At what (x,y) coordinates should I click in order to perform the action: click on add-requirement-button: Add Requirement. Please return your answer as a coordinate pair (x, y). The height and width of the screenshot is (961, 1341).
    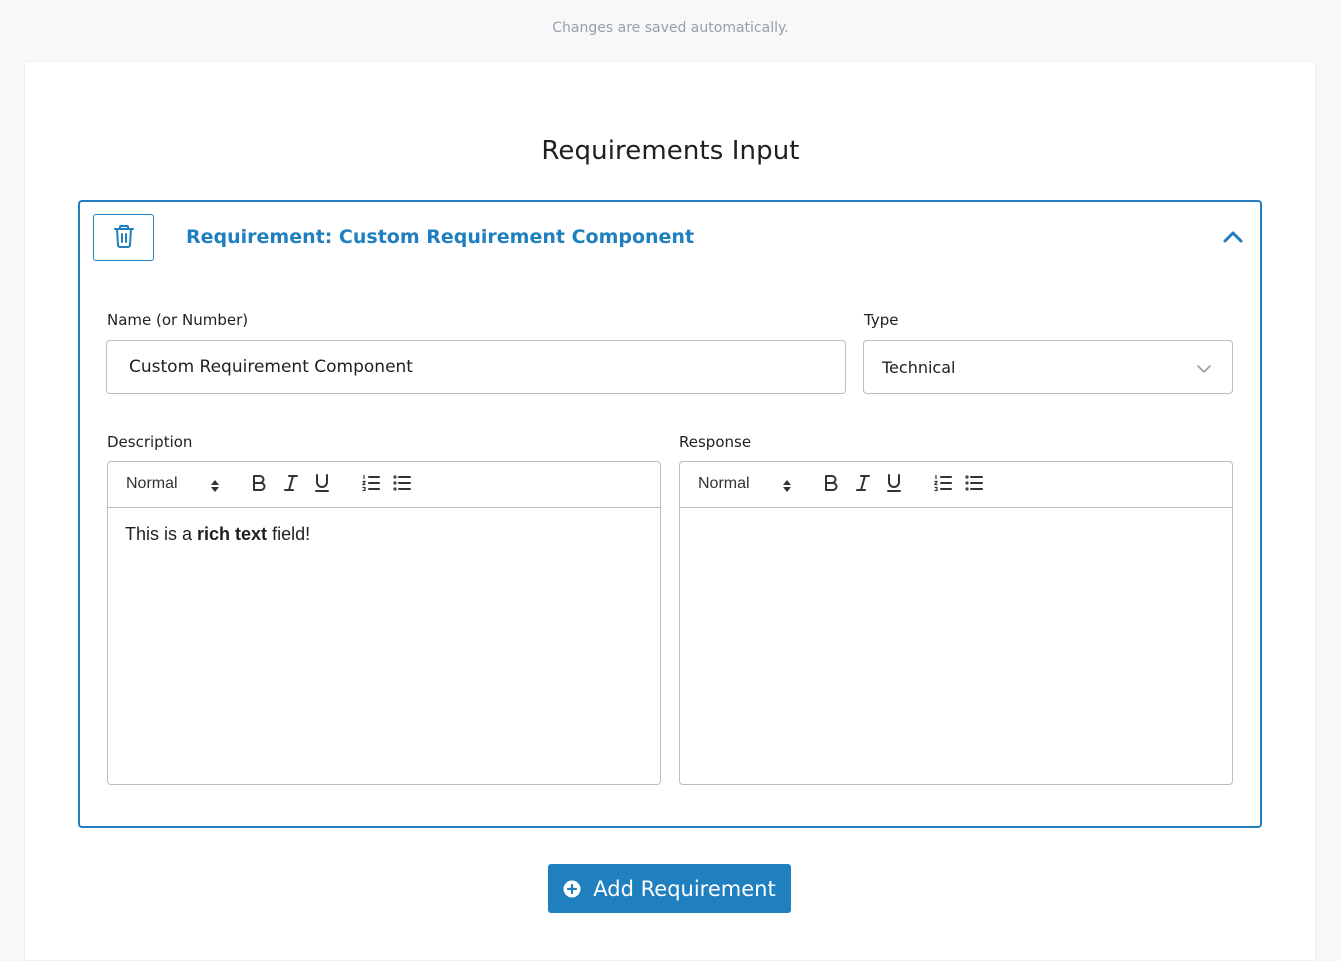
    Looking at the image, I should click on (669, 888).